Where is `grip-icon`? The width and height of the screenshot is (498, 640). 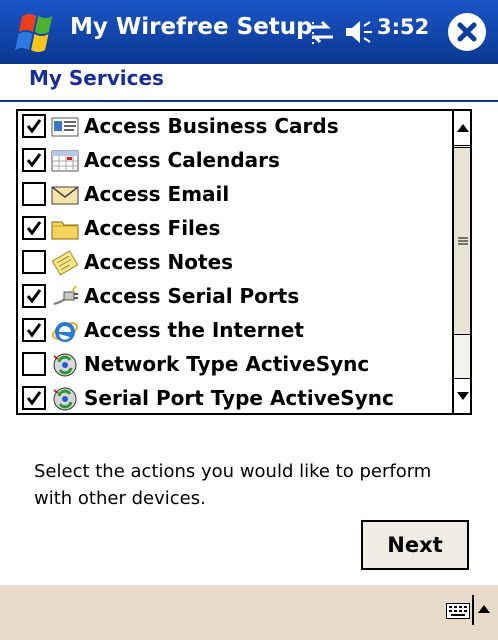 grip-icon is located at coordinates (463, 241).